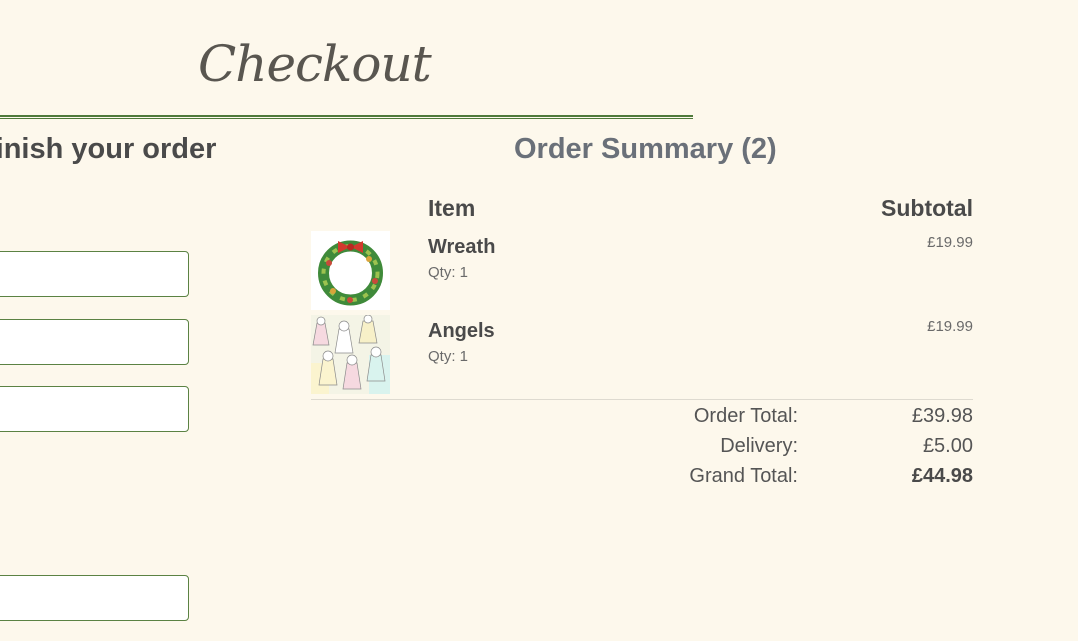 The image size is (1078, 641). Describe the element at coordinates (947, 446) in the screenshot. I see `delivery-value: £5.00` at that location.